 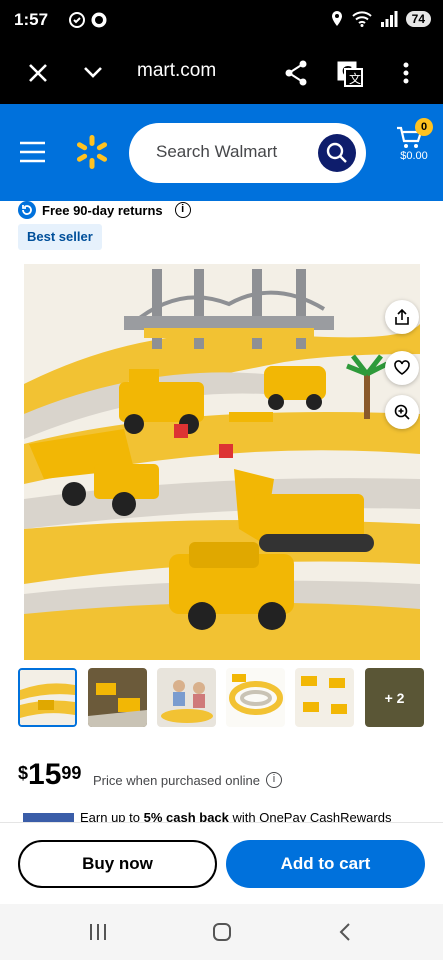 I want to click on onepay-card-icon, so click(x=48, y=817).